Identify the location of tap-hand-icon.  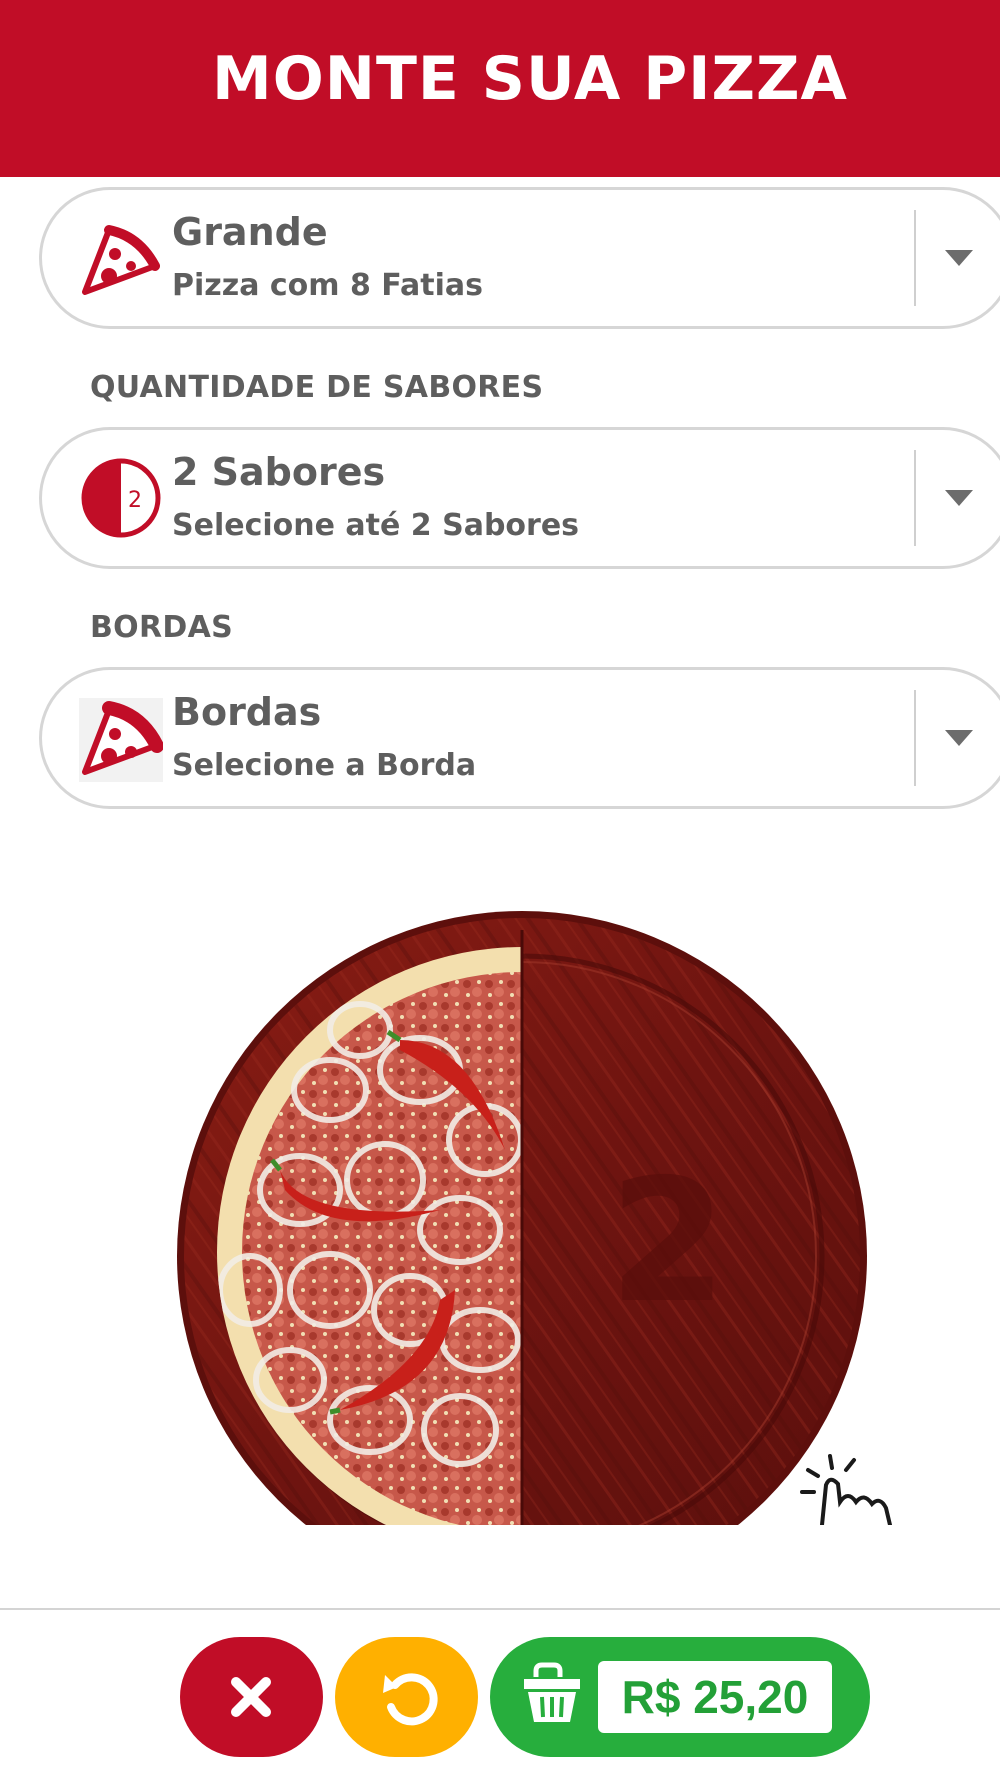
(846, 1489).